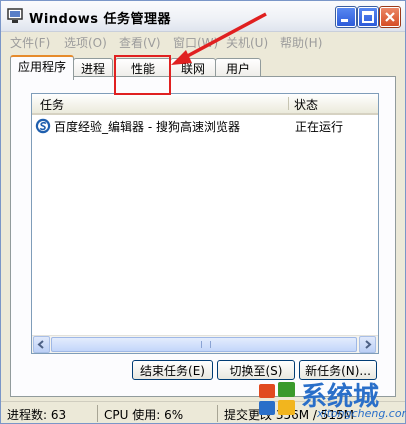 The height and width of the screenshot is (424, 406). What do you see at coordinates (277, 398) in the screenshot?
I see `windows-logo-icon` at bounding box center [277, 398].